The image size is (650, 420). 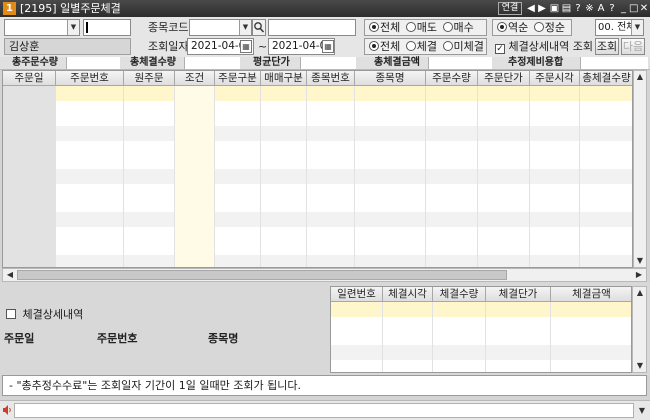 What do you see at coordinates (459, 294) in the screenshot?
I see `col-header-exec-qty: 체결수량` at bounding box center [459, 294].